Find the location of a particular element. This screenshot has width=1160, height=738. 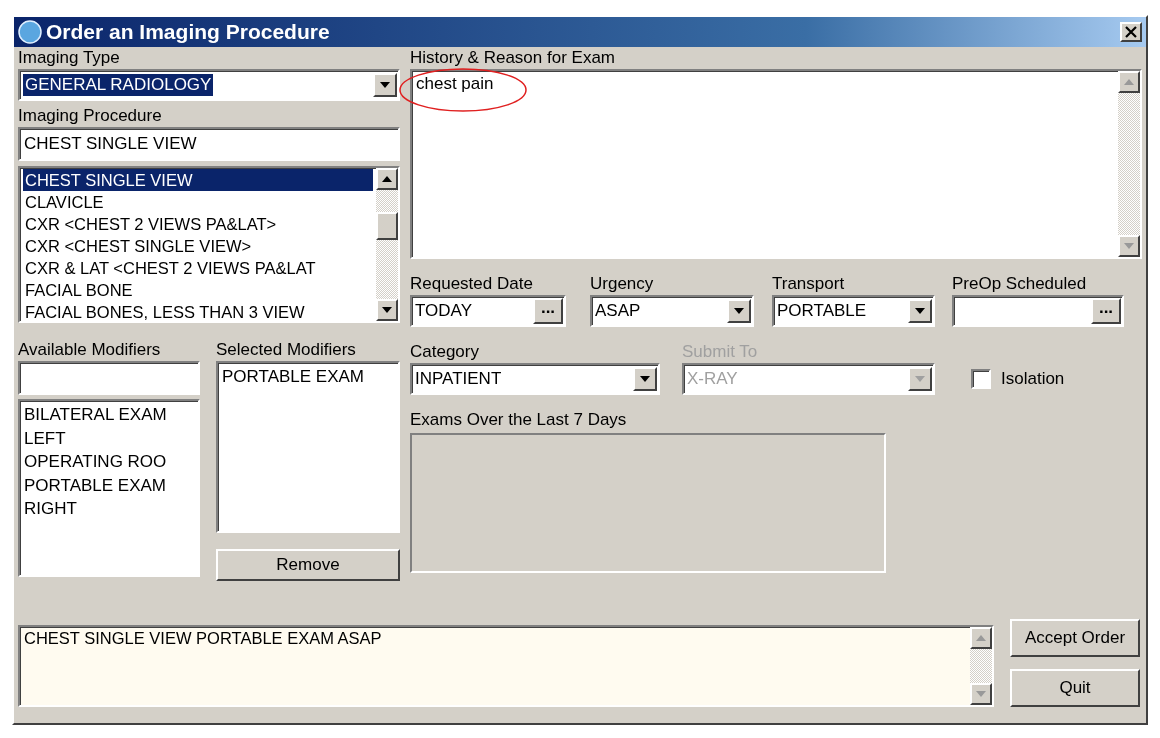

list-item: OPERATING ROO is located at coordinates (109, 462).